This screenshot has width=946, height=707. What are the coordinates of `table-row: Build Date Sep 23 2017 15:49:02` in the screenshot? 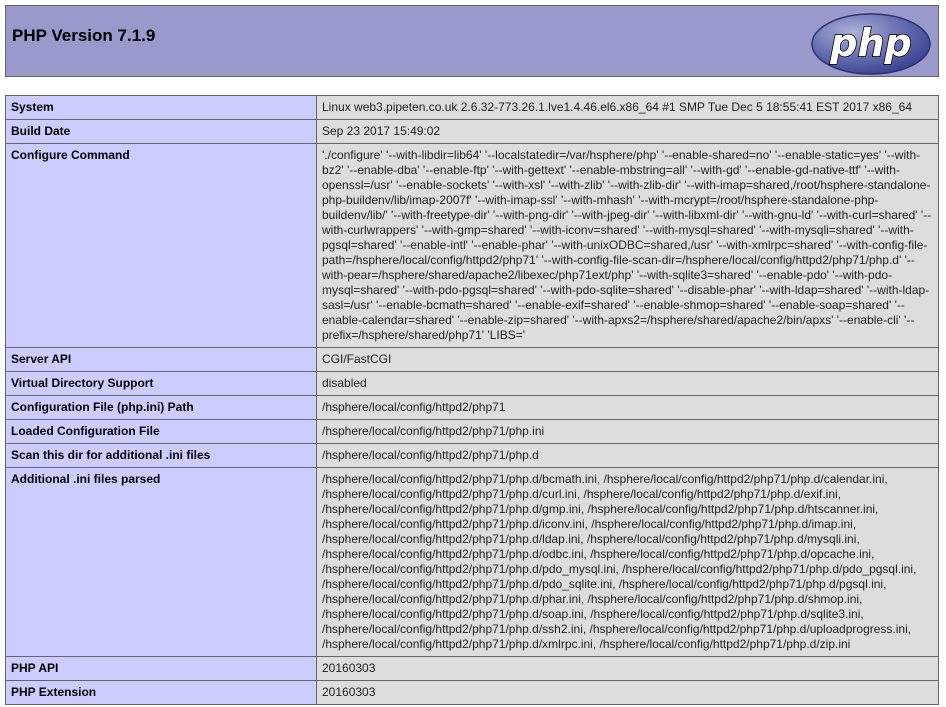 It's located at (472, 131).